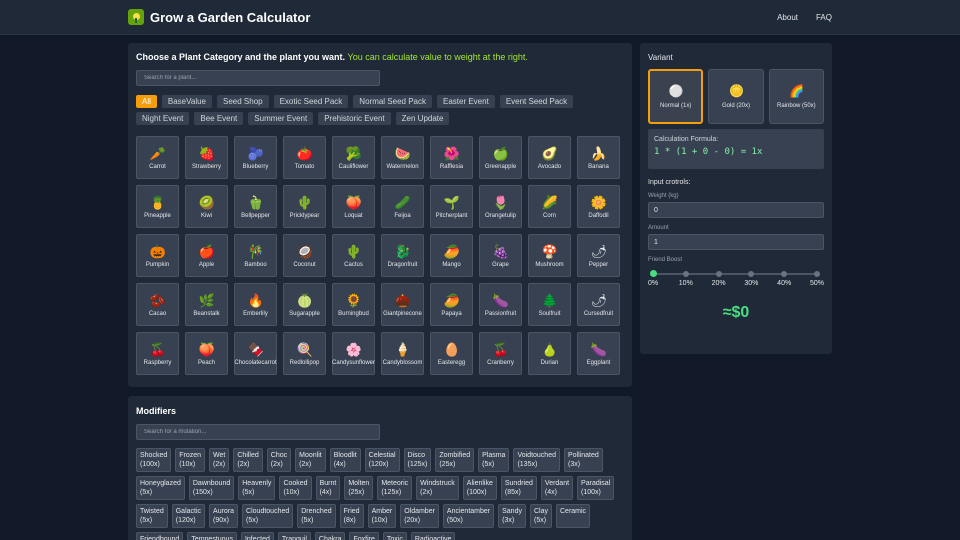 This screenshot has height=540, width=960. What do you see at coordinates (255, 255) in the screenshot?
I see `plant-tile: 🎋 Bamboo` at bounding box center [255, 255].